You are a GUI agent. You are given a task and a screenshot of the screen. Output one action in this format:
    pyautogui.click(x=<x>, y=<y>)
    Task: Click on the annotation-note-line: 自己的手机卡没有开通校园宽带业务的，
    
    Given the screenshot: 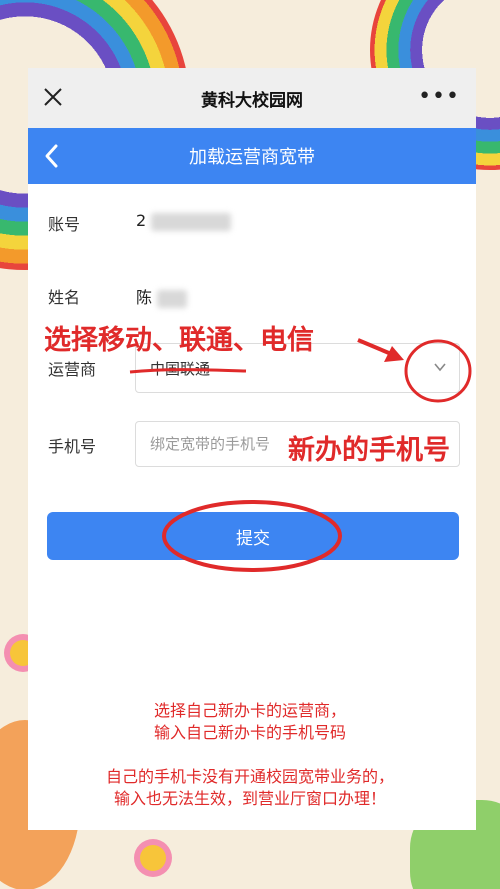 What is the action you would take?
    pyautogui.click(x=249, y=776)
    